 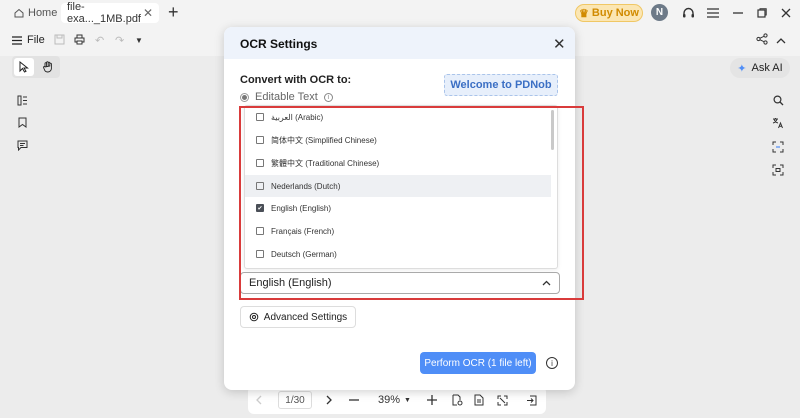 What do you see at coordinates (389, 400) in the screenshot?
I see `zoom-level: 39%` at bounding box center [389, 400].